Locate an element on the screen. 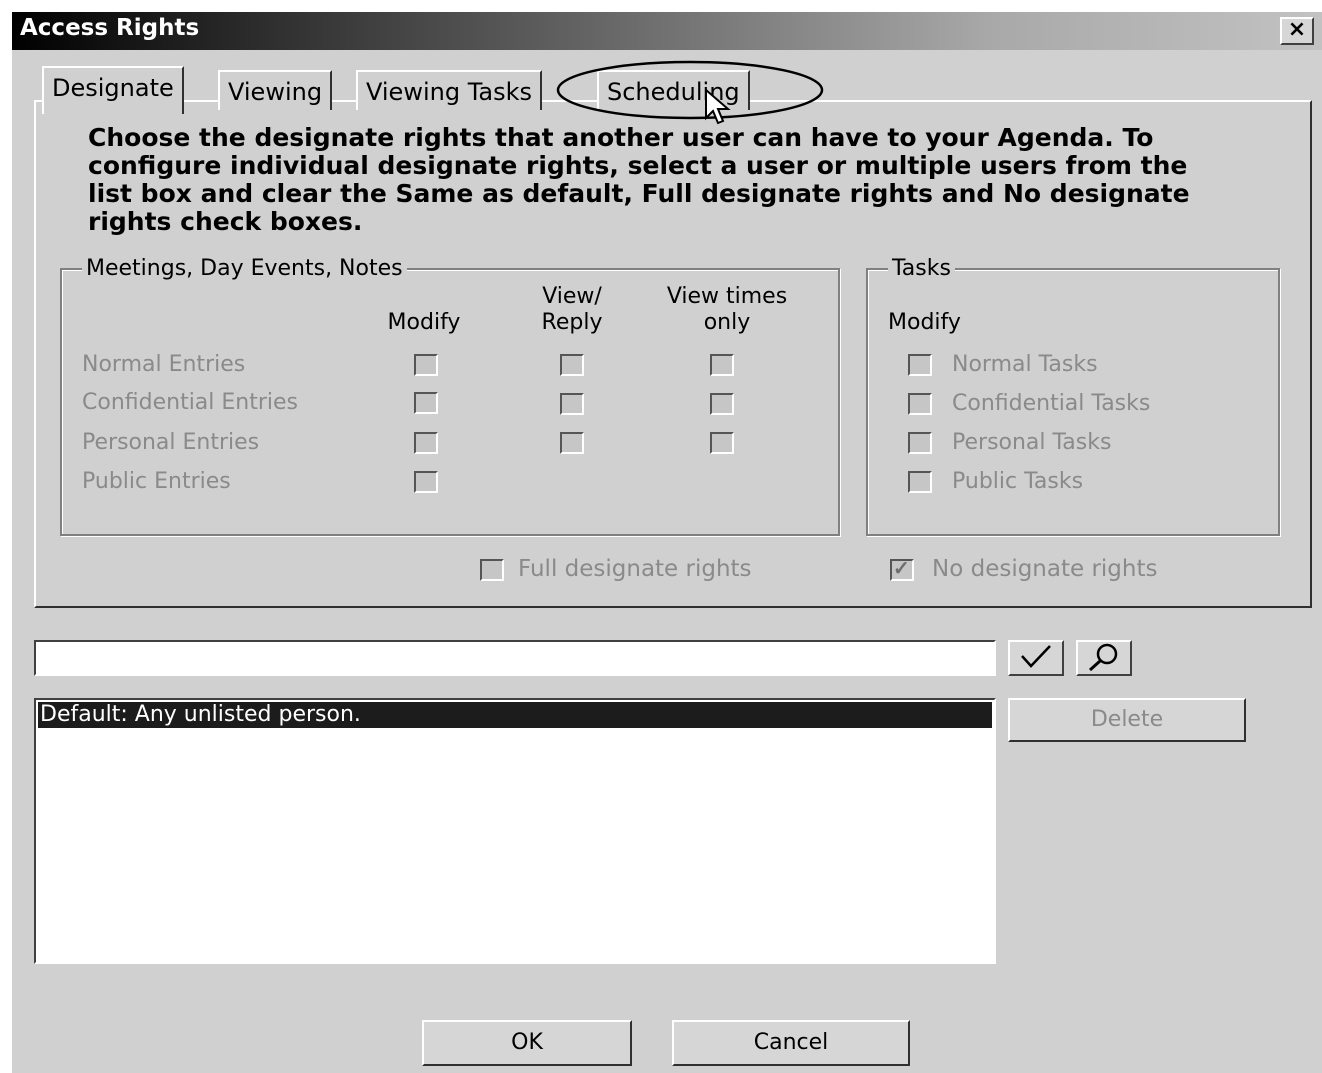  row-label-personal-entries: Personal Entries is located at coordinates (171, 442).